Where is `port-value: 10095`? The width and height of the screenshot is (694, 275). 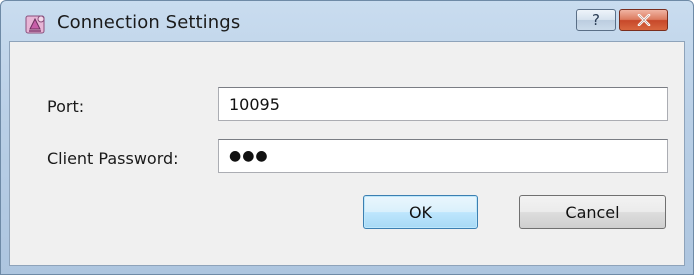
port-value: 10095 is located at coordinates (254, 104).